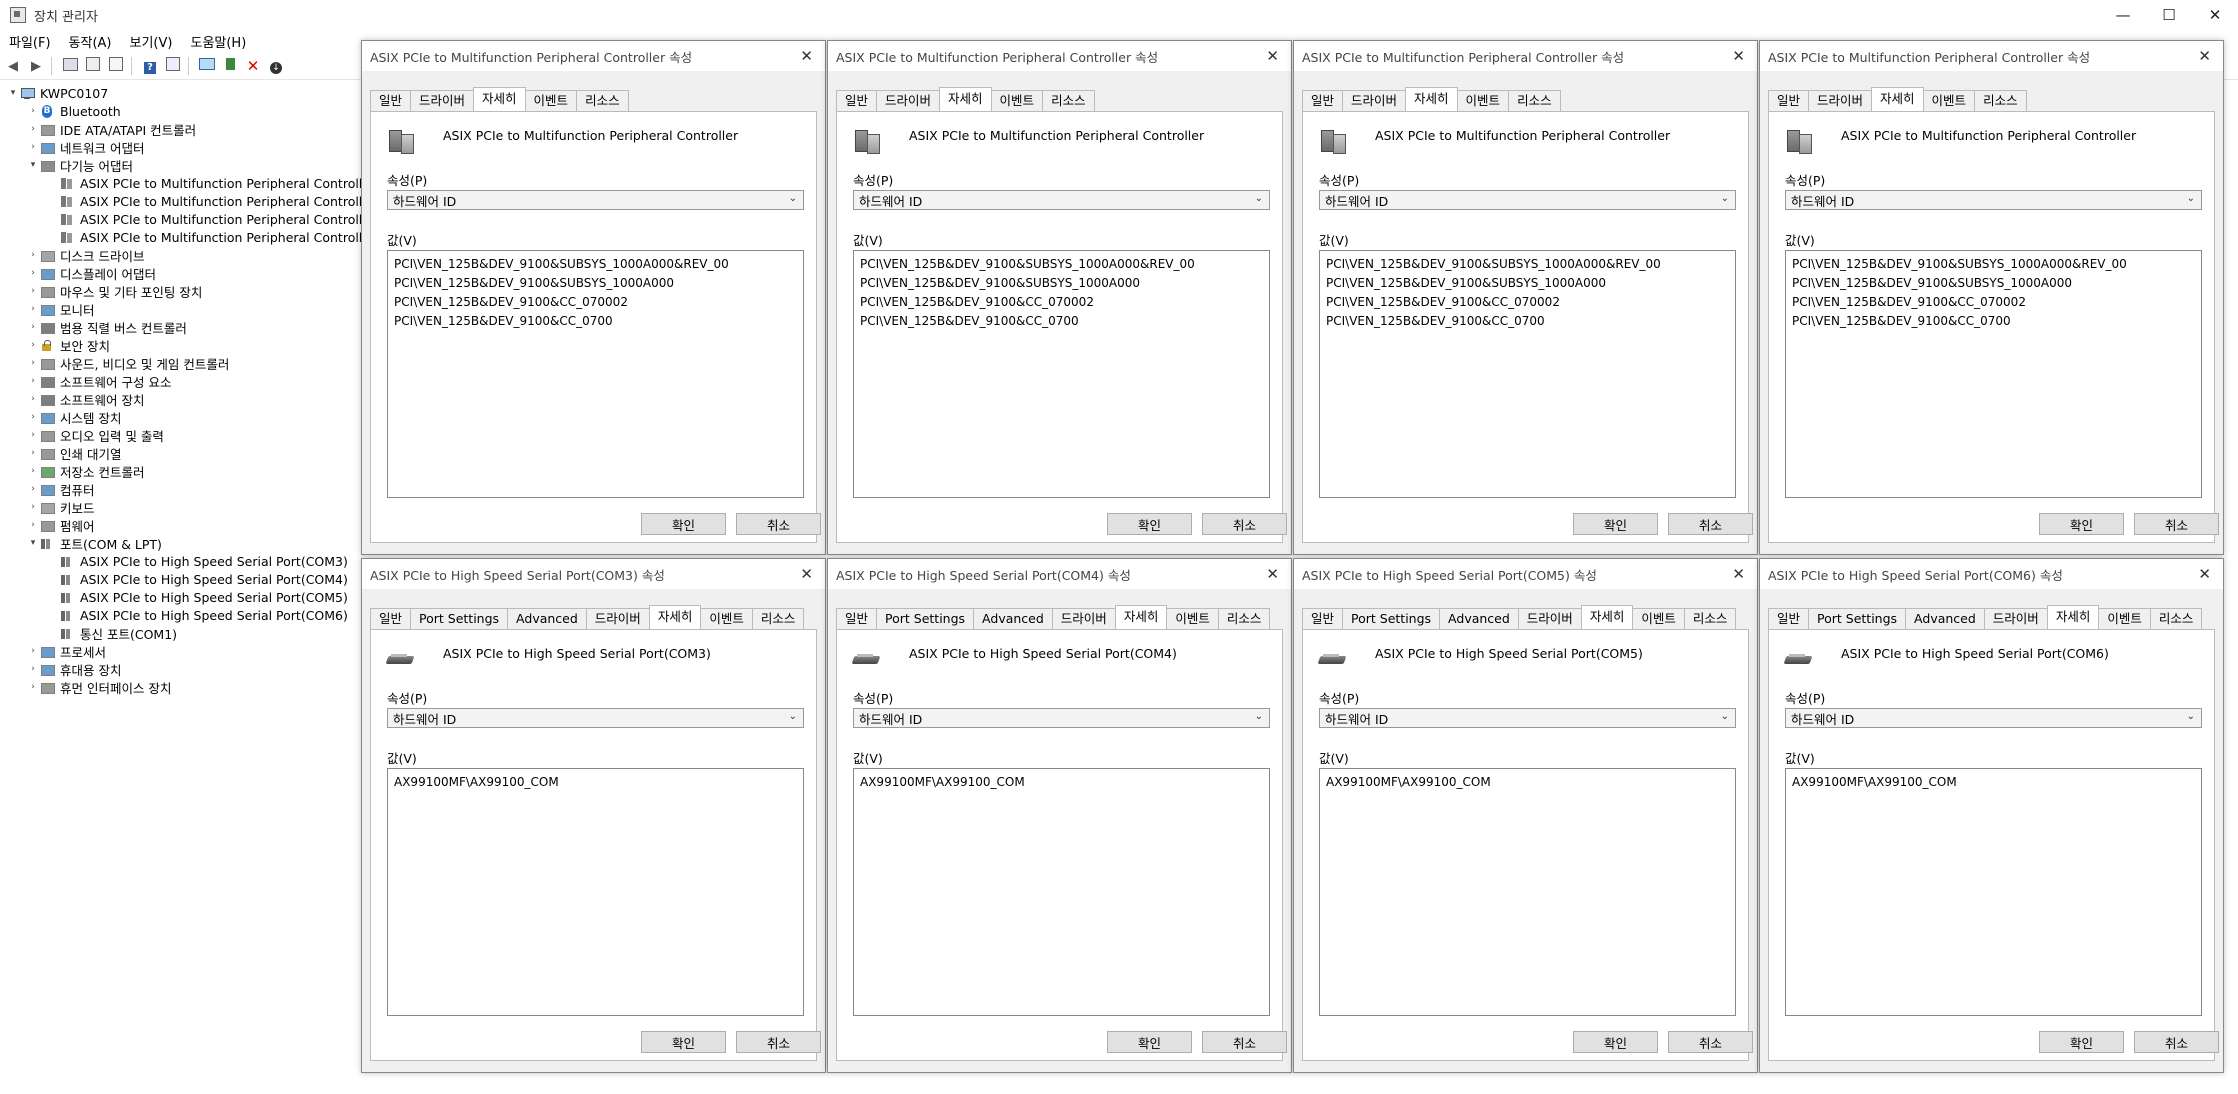  What do you see at coordinates (106, 327) in the screenshot?
I see `tree-item: › 범용 직렬 버스 컨트롤러` at bounding box center [106, 327].